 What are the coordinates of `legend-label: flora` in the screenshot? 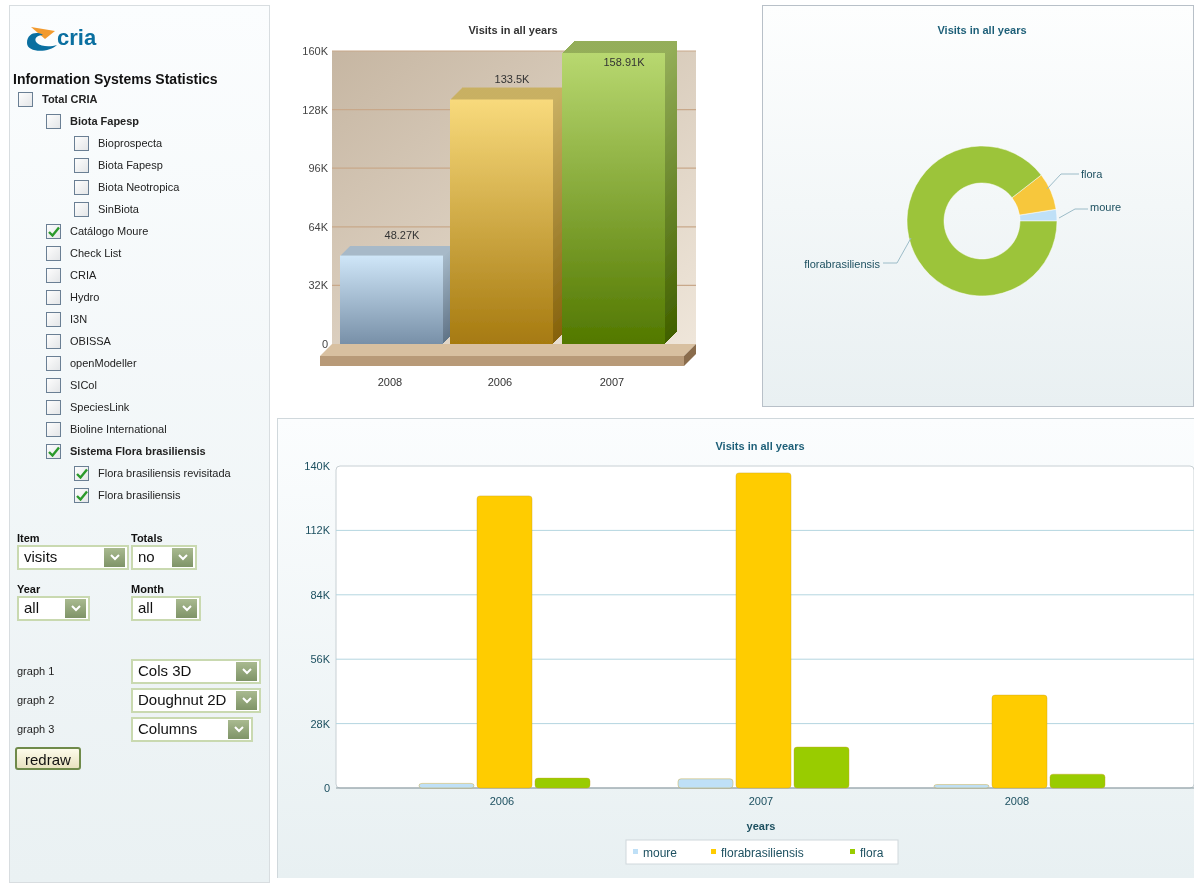 It's located at (872, 853).